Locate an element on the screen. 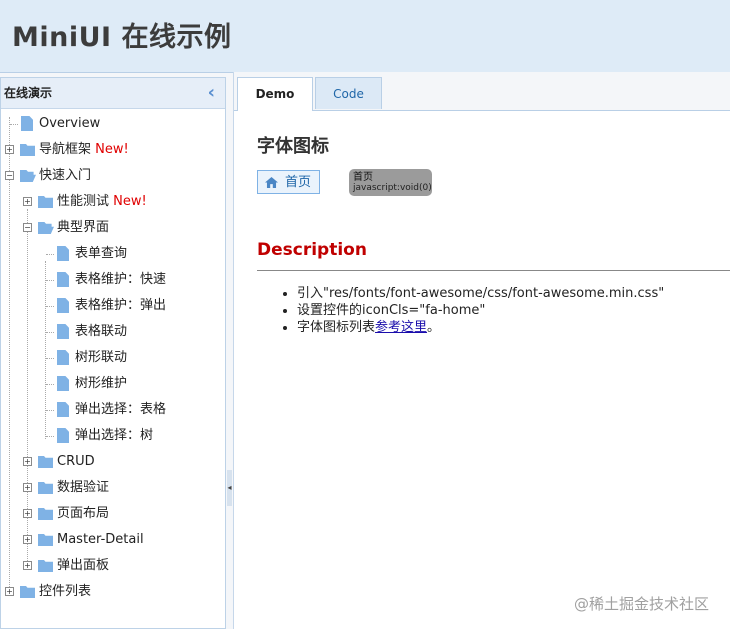  tab-code: Code is located at coordinates (348, 93).